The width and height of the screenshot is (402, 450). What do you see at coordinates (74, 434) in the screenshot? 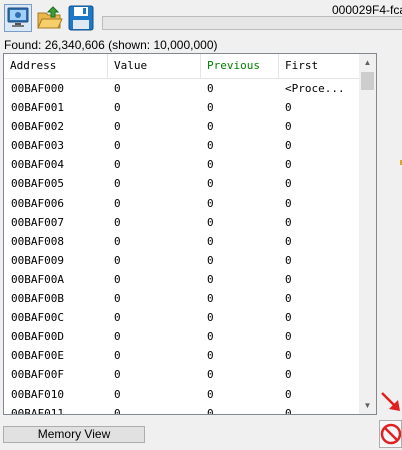
I see `memory-view-button: Memory View` at bounding box center [74, 434].